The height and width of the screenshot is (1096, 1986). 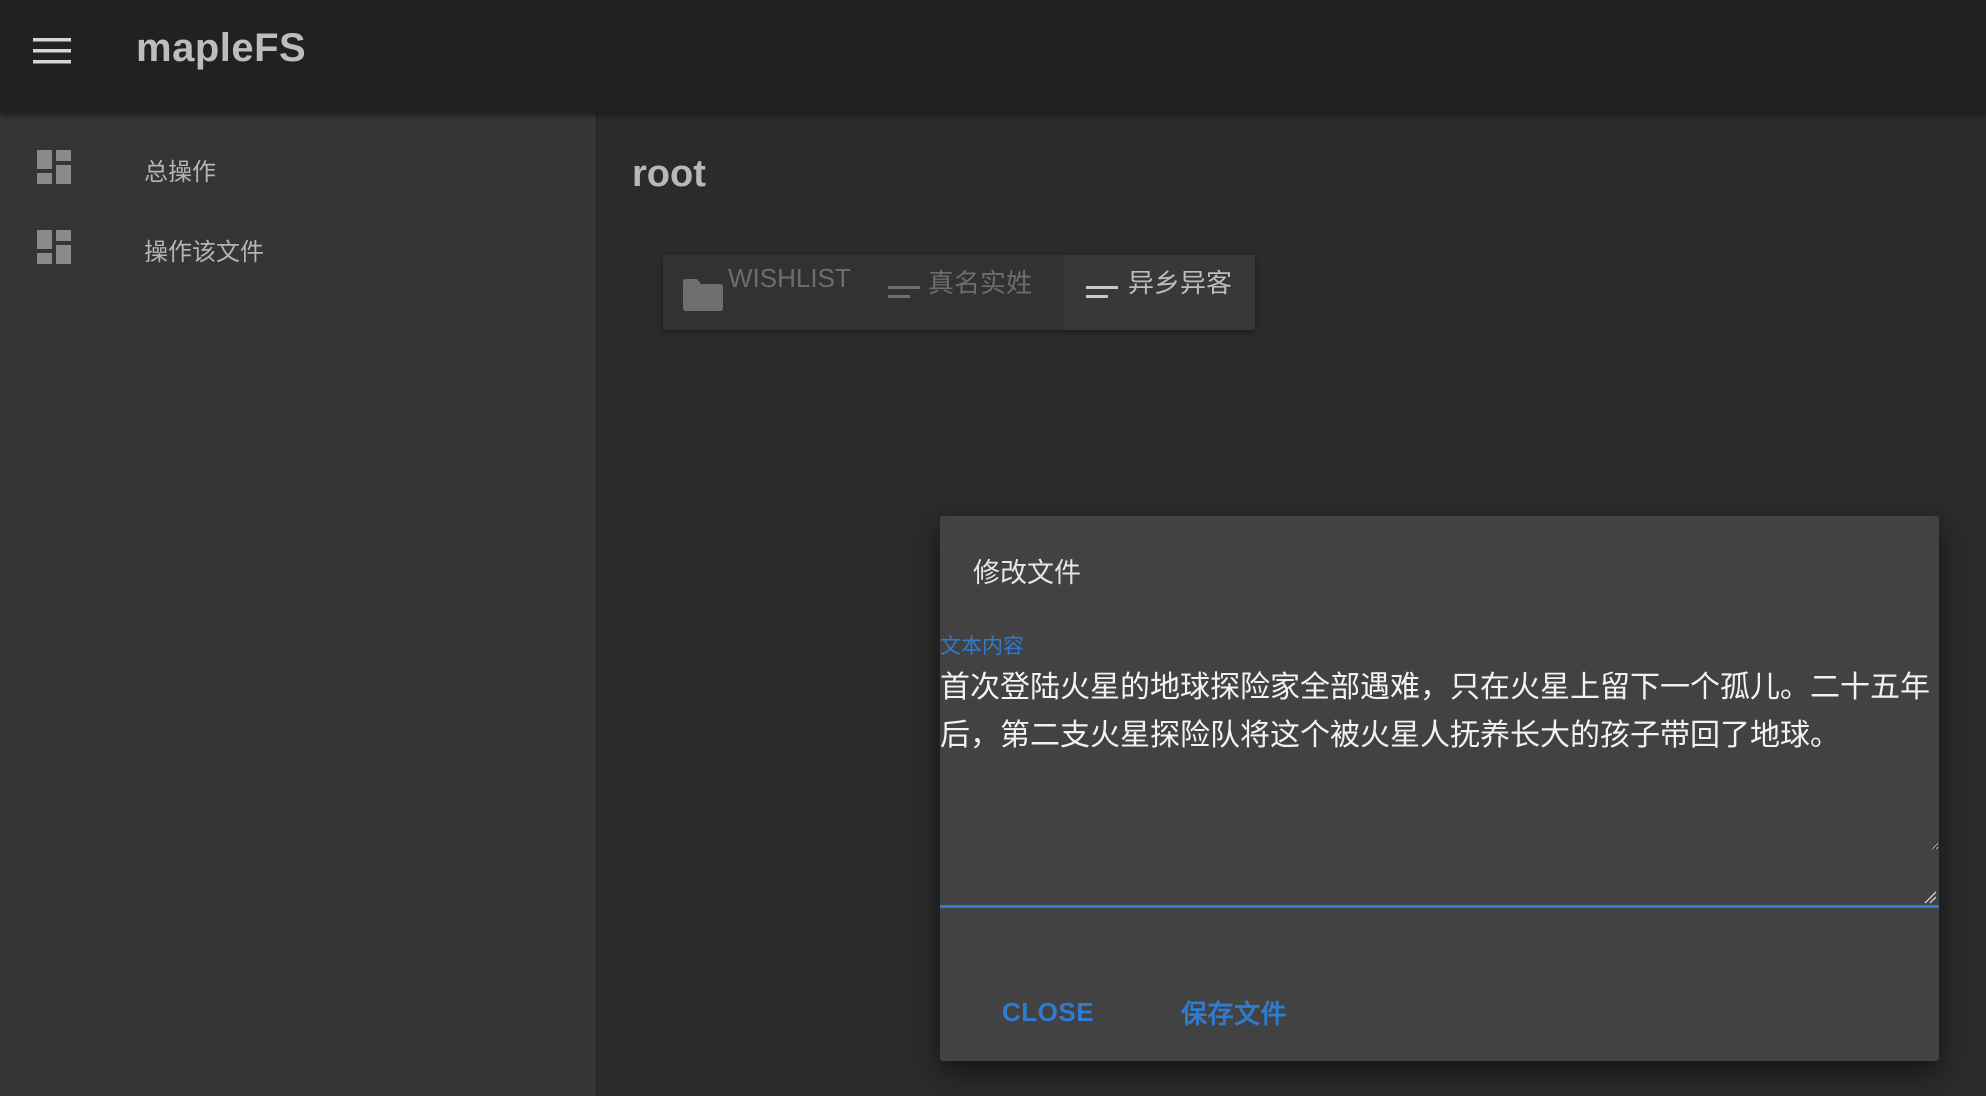 I want to click on file-item-wishlist: WISHLIST, so click(x=765, y=292).